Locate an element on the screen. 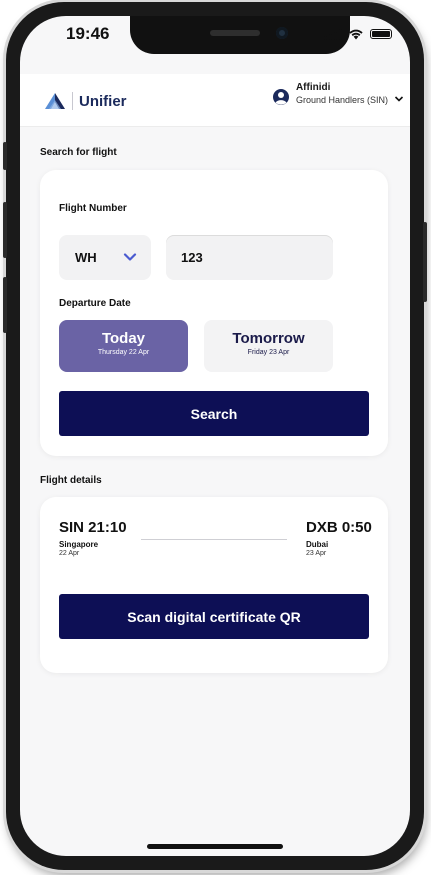 Image resolution: width=431 pixels, height=875 pixels. home-indicator is located at coordinates (215, 846).